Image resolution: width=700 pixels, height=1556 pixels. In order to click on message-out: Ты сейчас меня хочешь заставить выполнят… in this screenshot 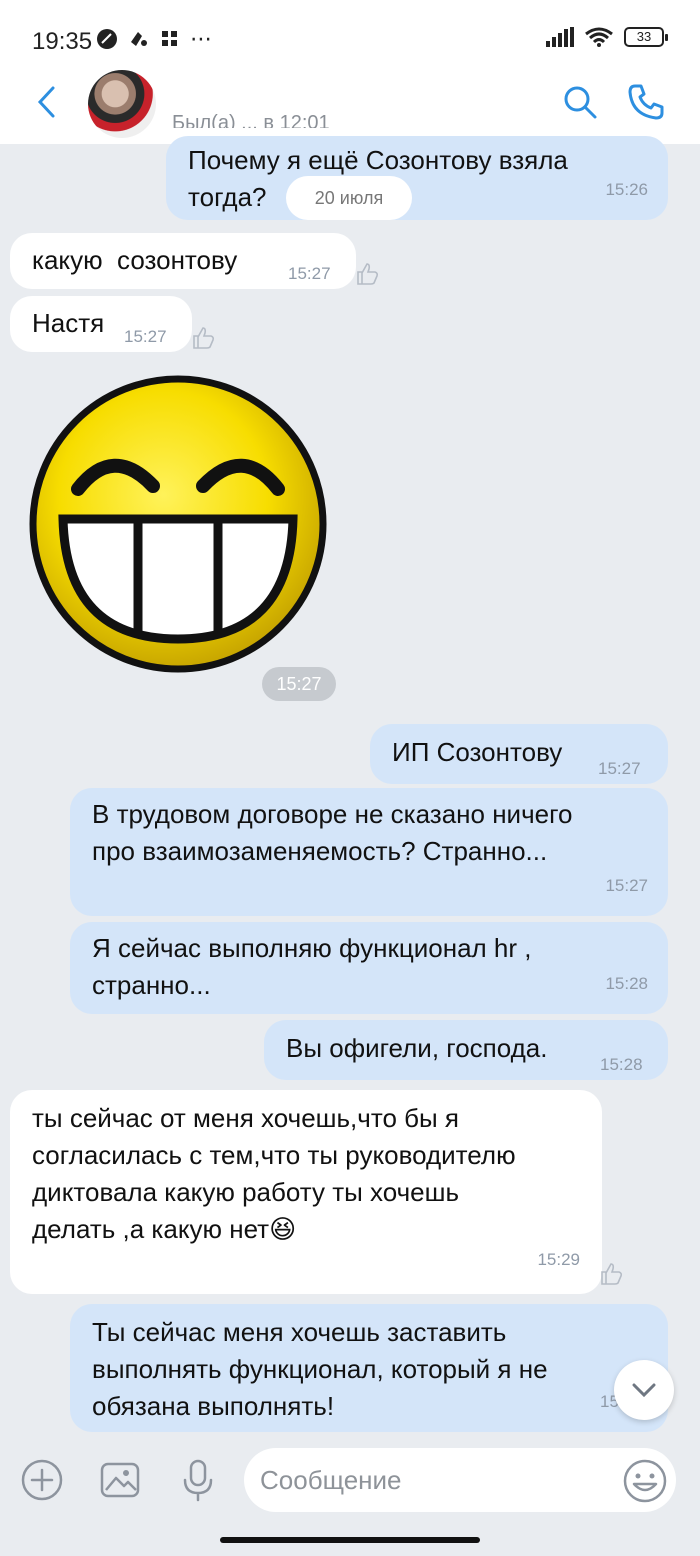, I will do `click(369, 1368)`.